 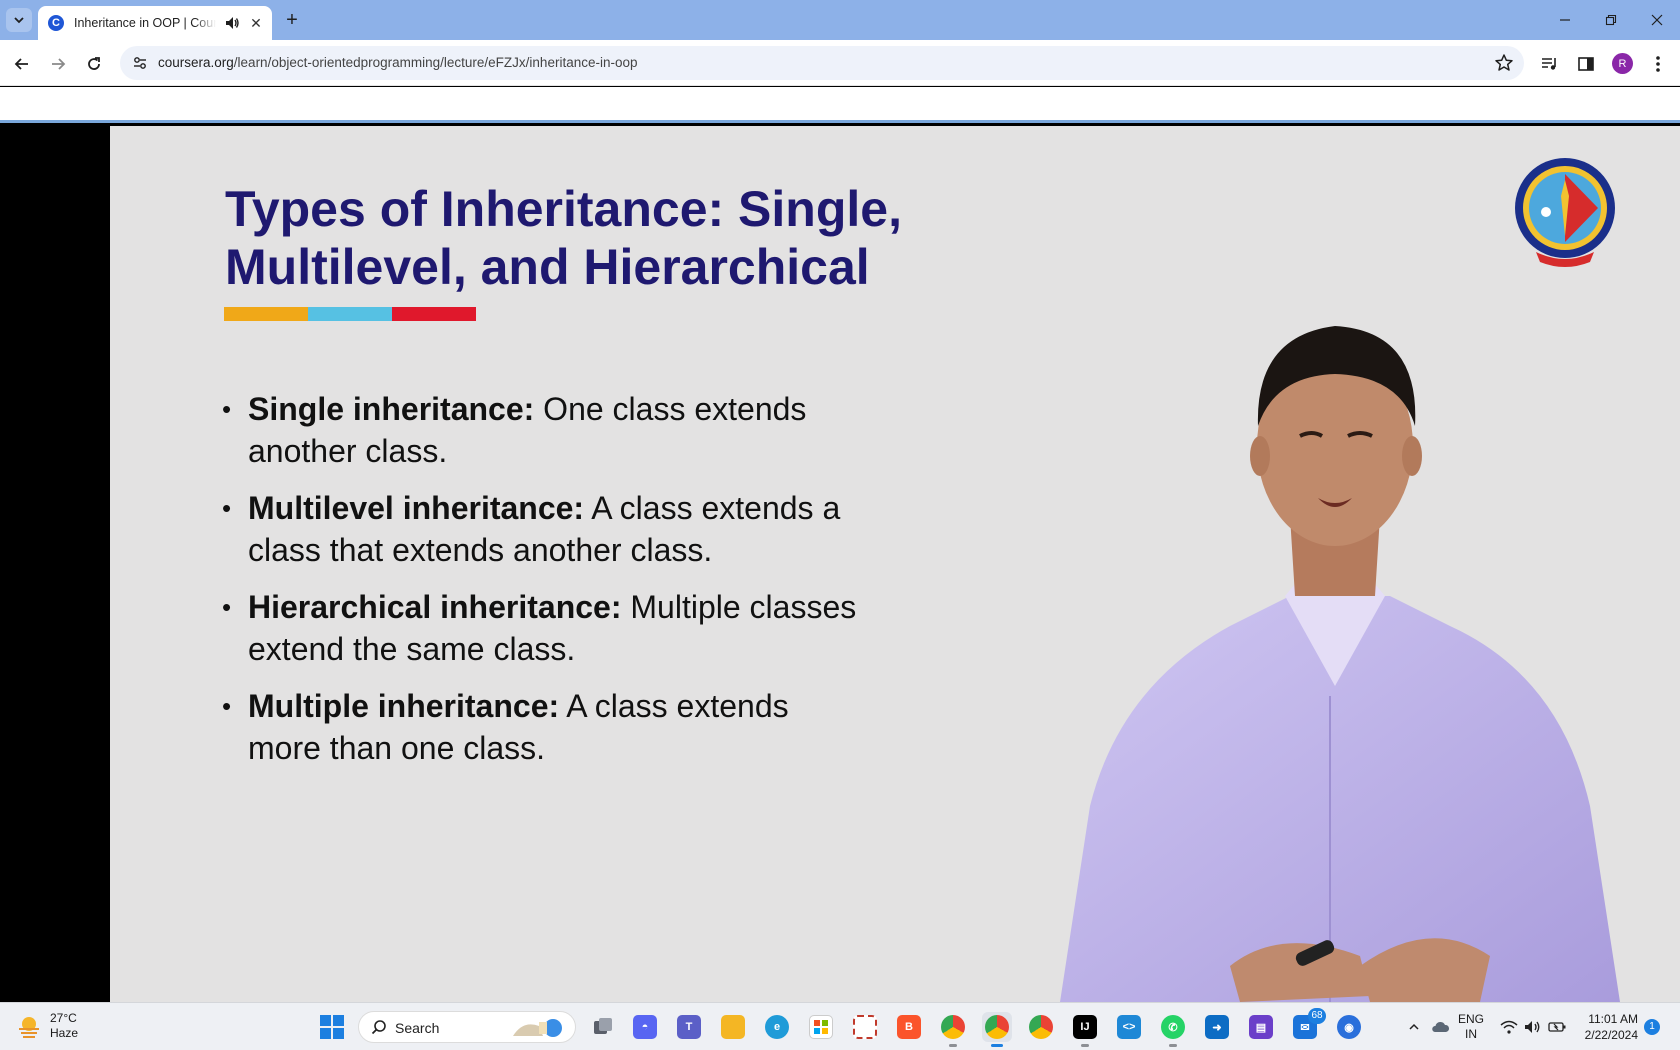 I want to click on store-icon, so click(x=821, y=1027).